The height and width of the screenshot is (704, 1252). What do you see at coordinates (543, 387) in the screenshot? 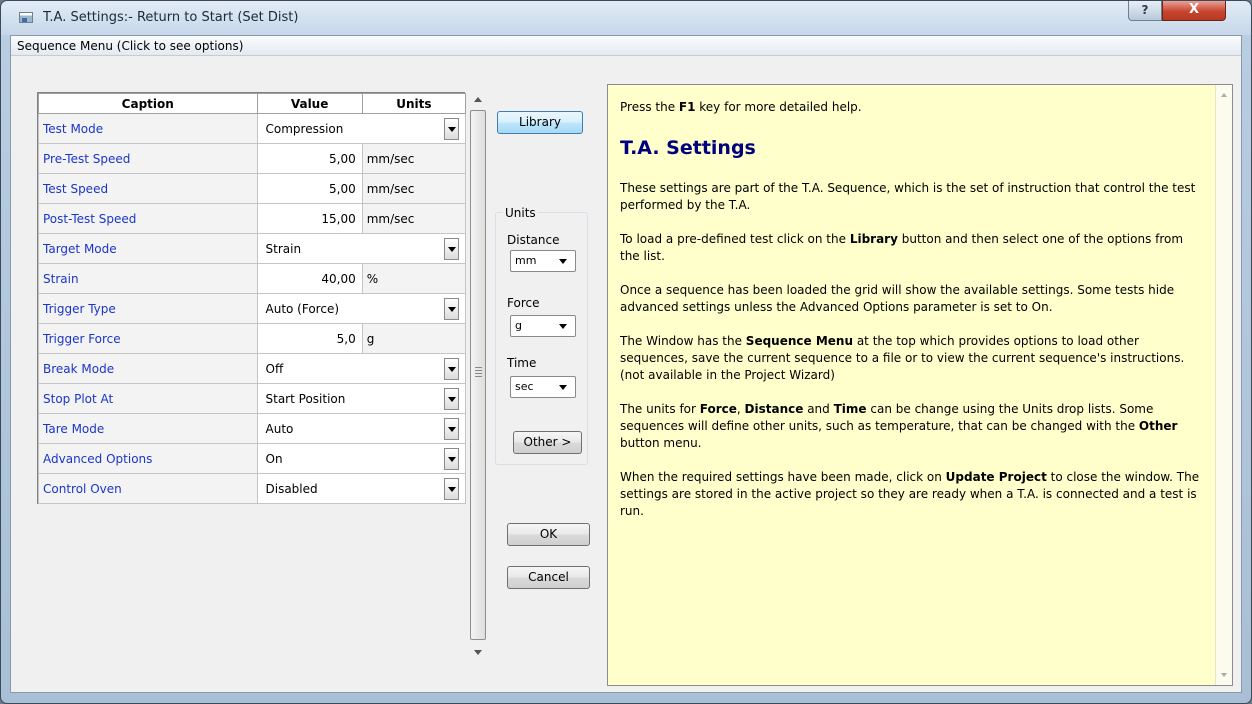
I see `time-unit-select: sec` at bounding box center [543, 387].